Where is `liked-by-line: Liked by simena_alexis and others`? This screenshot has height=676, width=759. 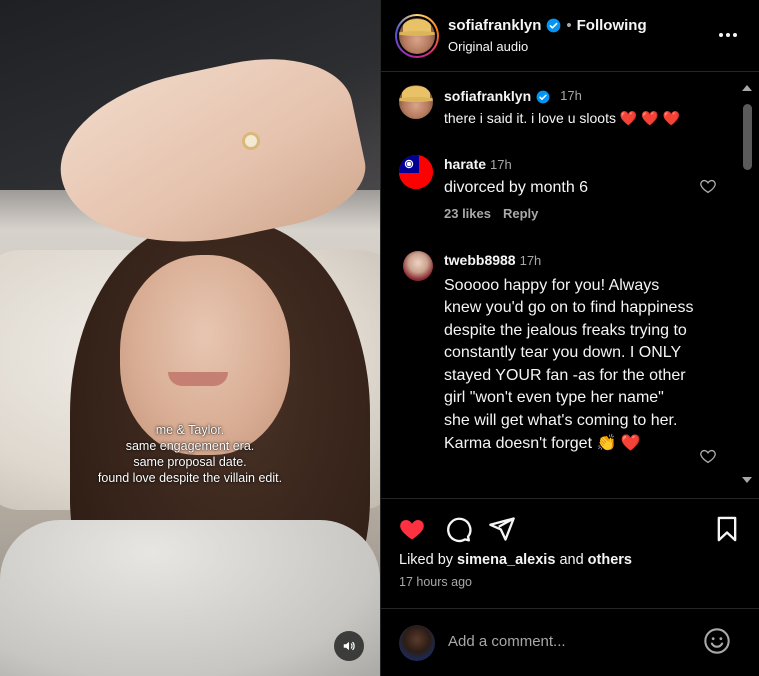 liked-by-line: Liked by simena_alexis and others is located at coordinates (515, 560).